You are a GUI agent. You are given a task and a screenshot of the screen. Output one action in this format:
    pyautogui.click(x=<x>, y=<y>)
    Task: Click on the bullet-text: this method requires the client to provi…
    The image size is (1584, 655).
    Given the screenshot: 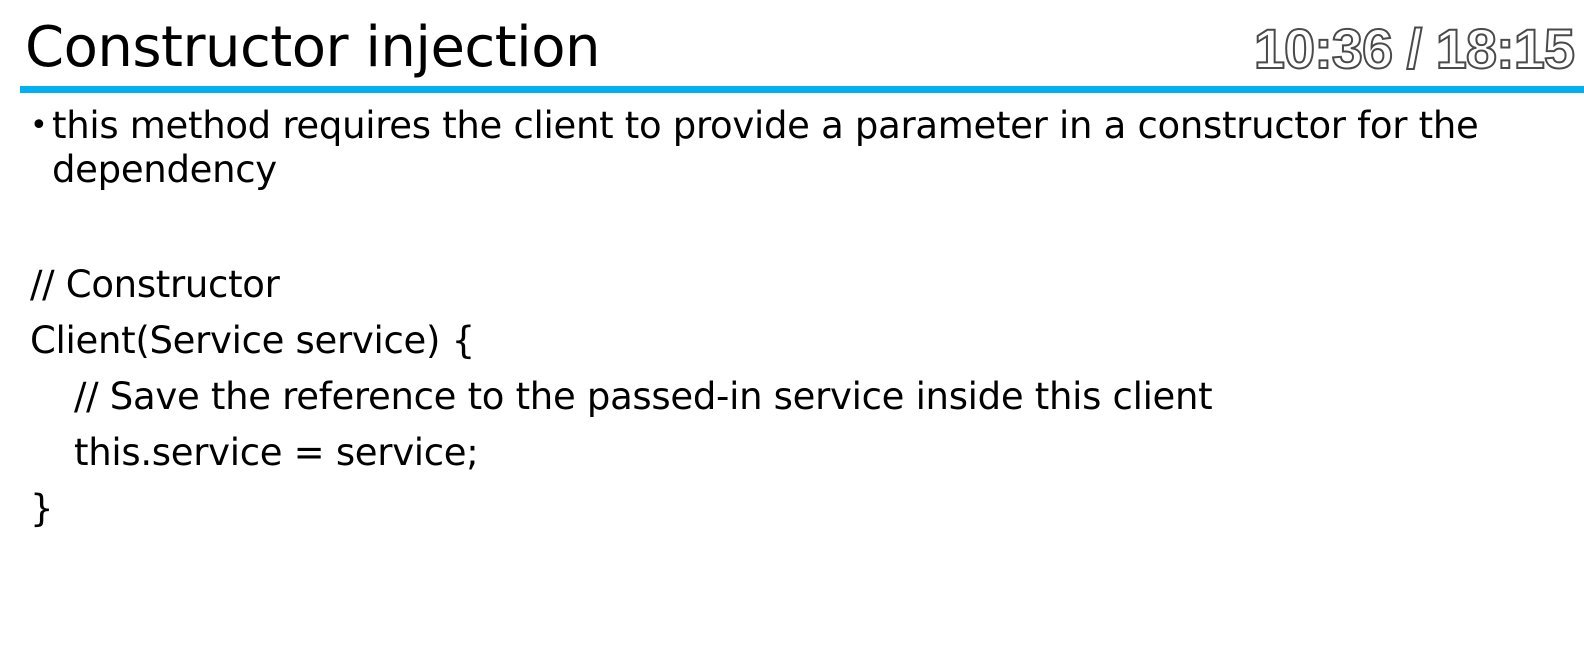 What is the action you would take?
    pyautogui.click(x=765, y=147)
    